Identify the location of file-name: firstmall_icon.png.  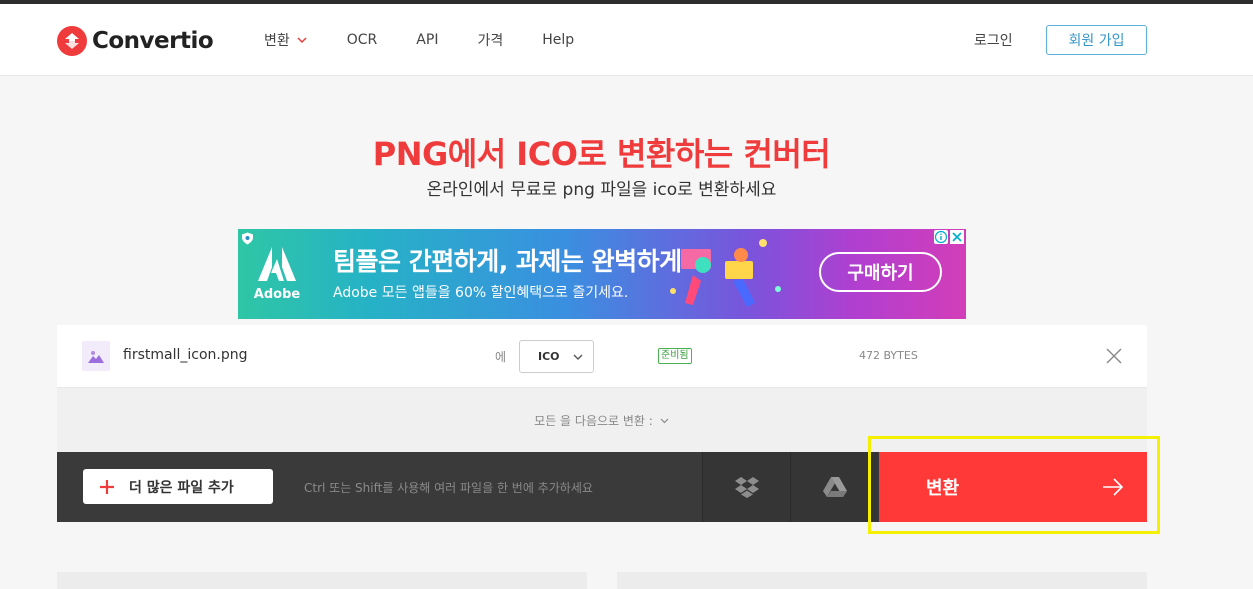
(185, 355).